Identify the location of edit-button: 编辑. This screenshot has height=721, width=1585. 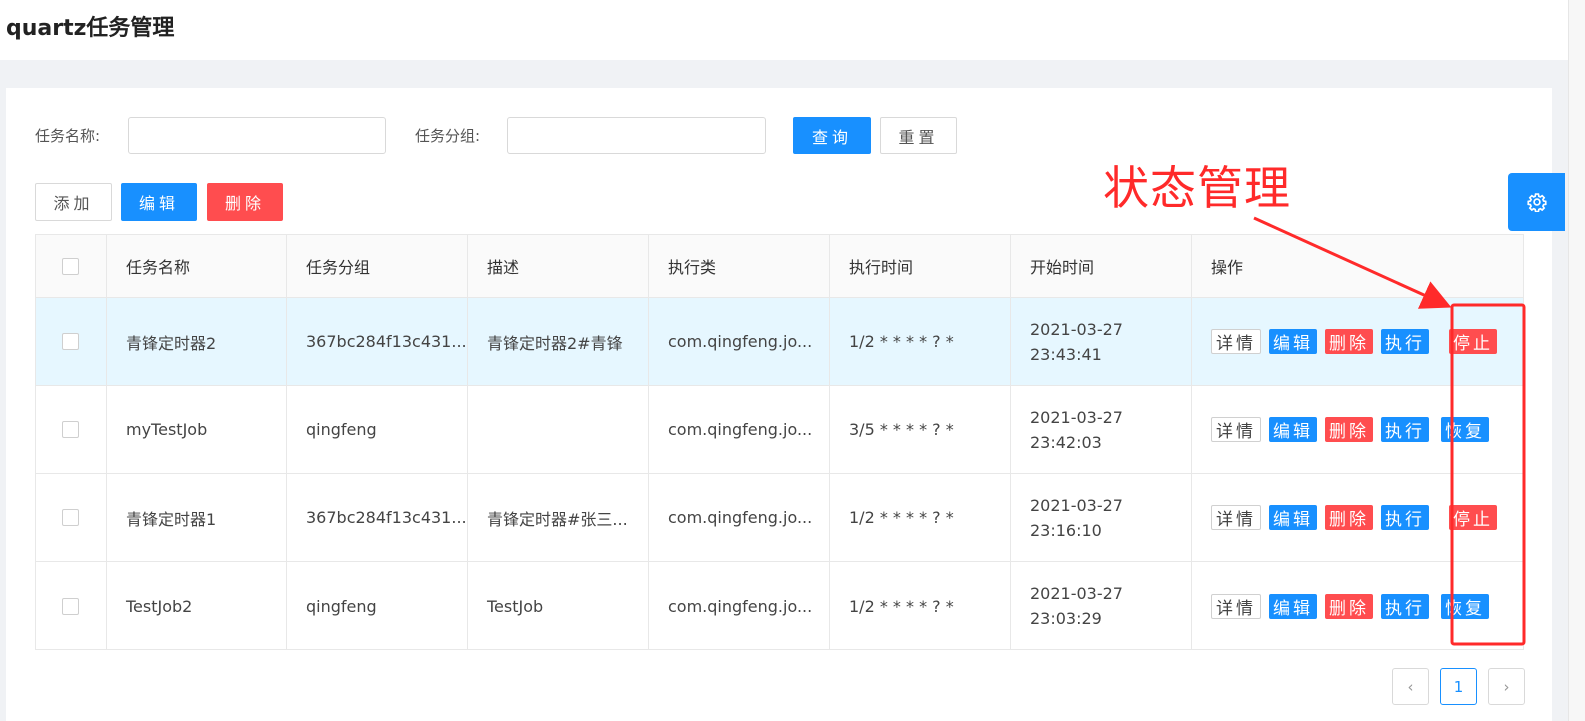
(159, 202).